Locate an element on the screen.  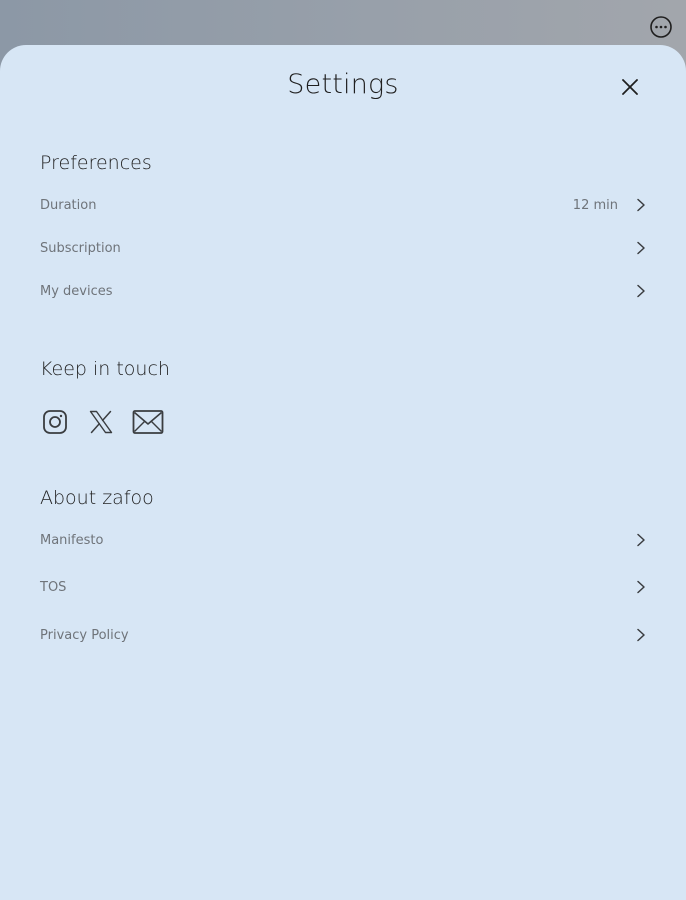
row-label: Duration is located at coordinates (68, 205).